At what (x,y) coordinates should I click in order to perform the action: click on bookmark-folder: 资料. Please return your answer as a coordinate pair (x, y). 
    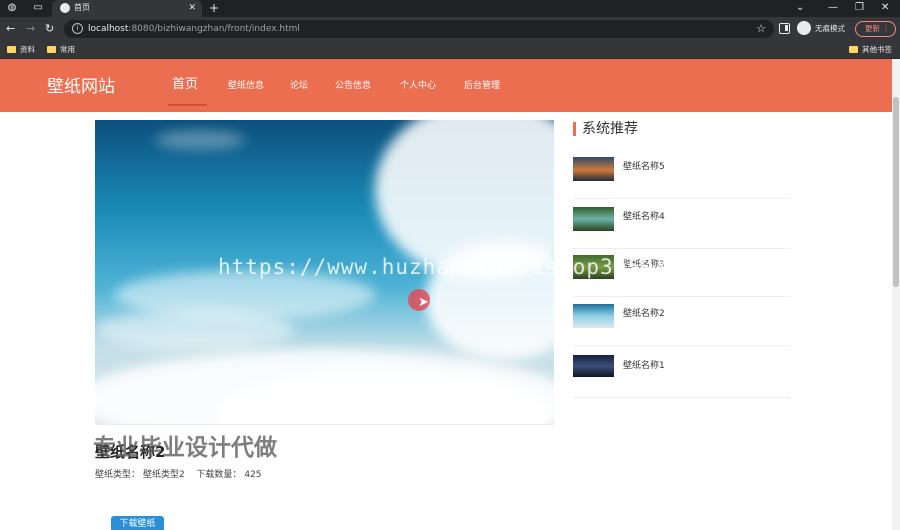
    Looking at the image, I should click on (21, 50).